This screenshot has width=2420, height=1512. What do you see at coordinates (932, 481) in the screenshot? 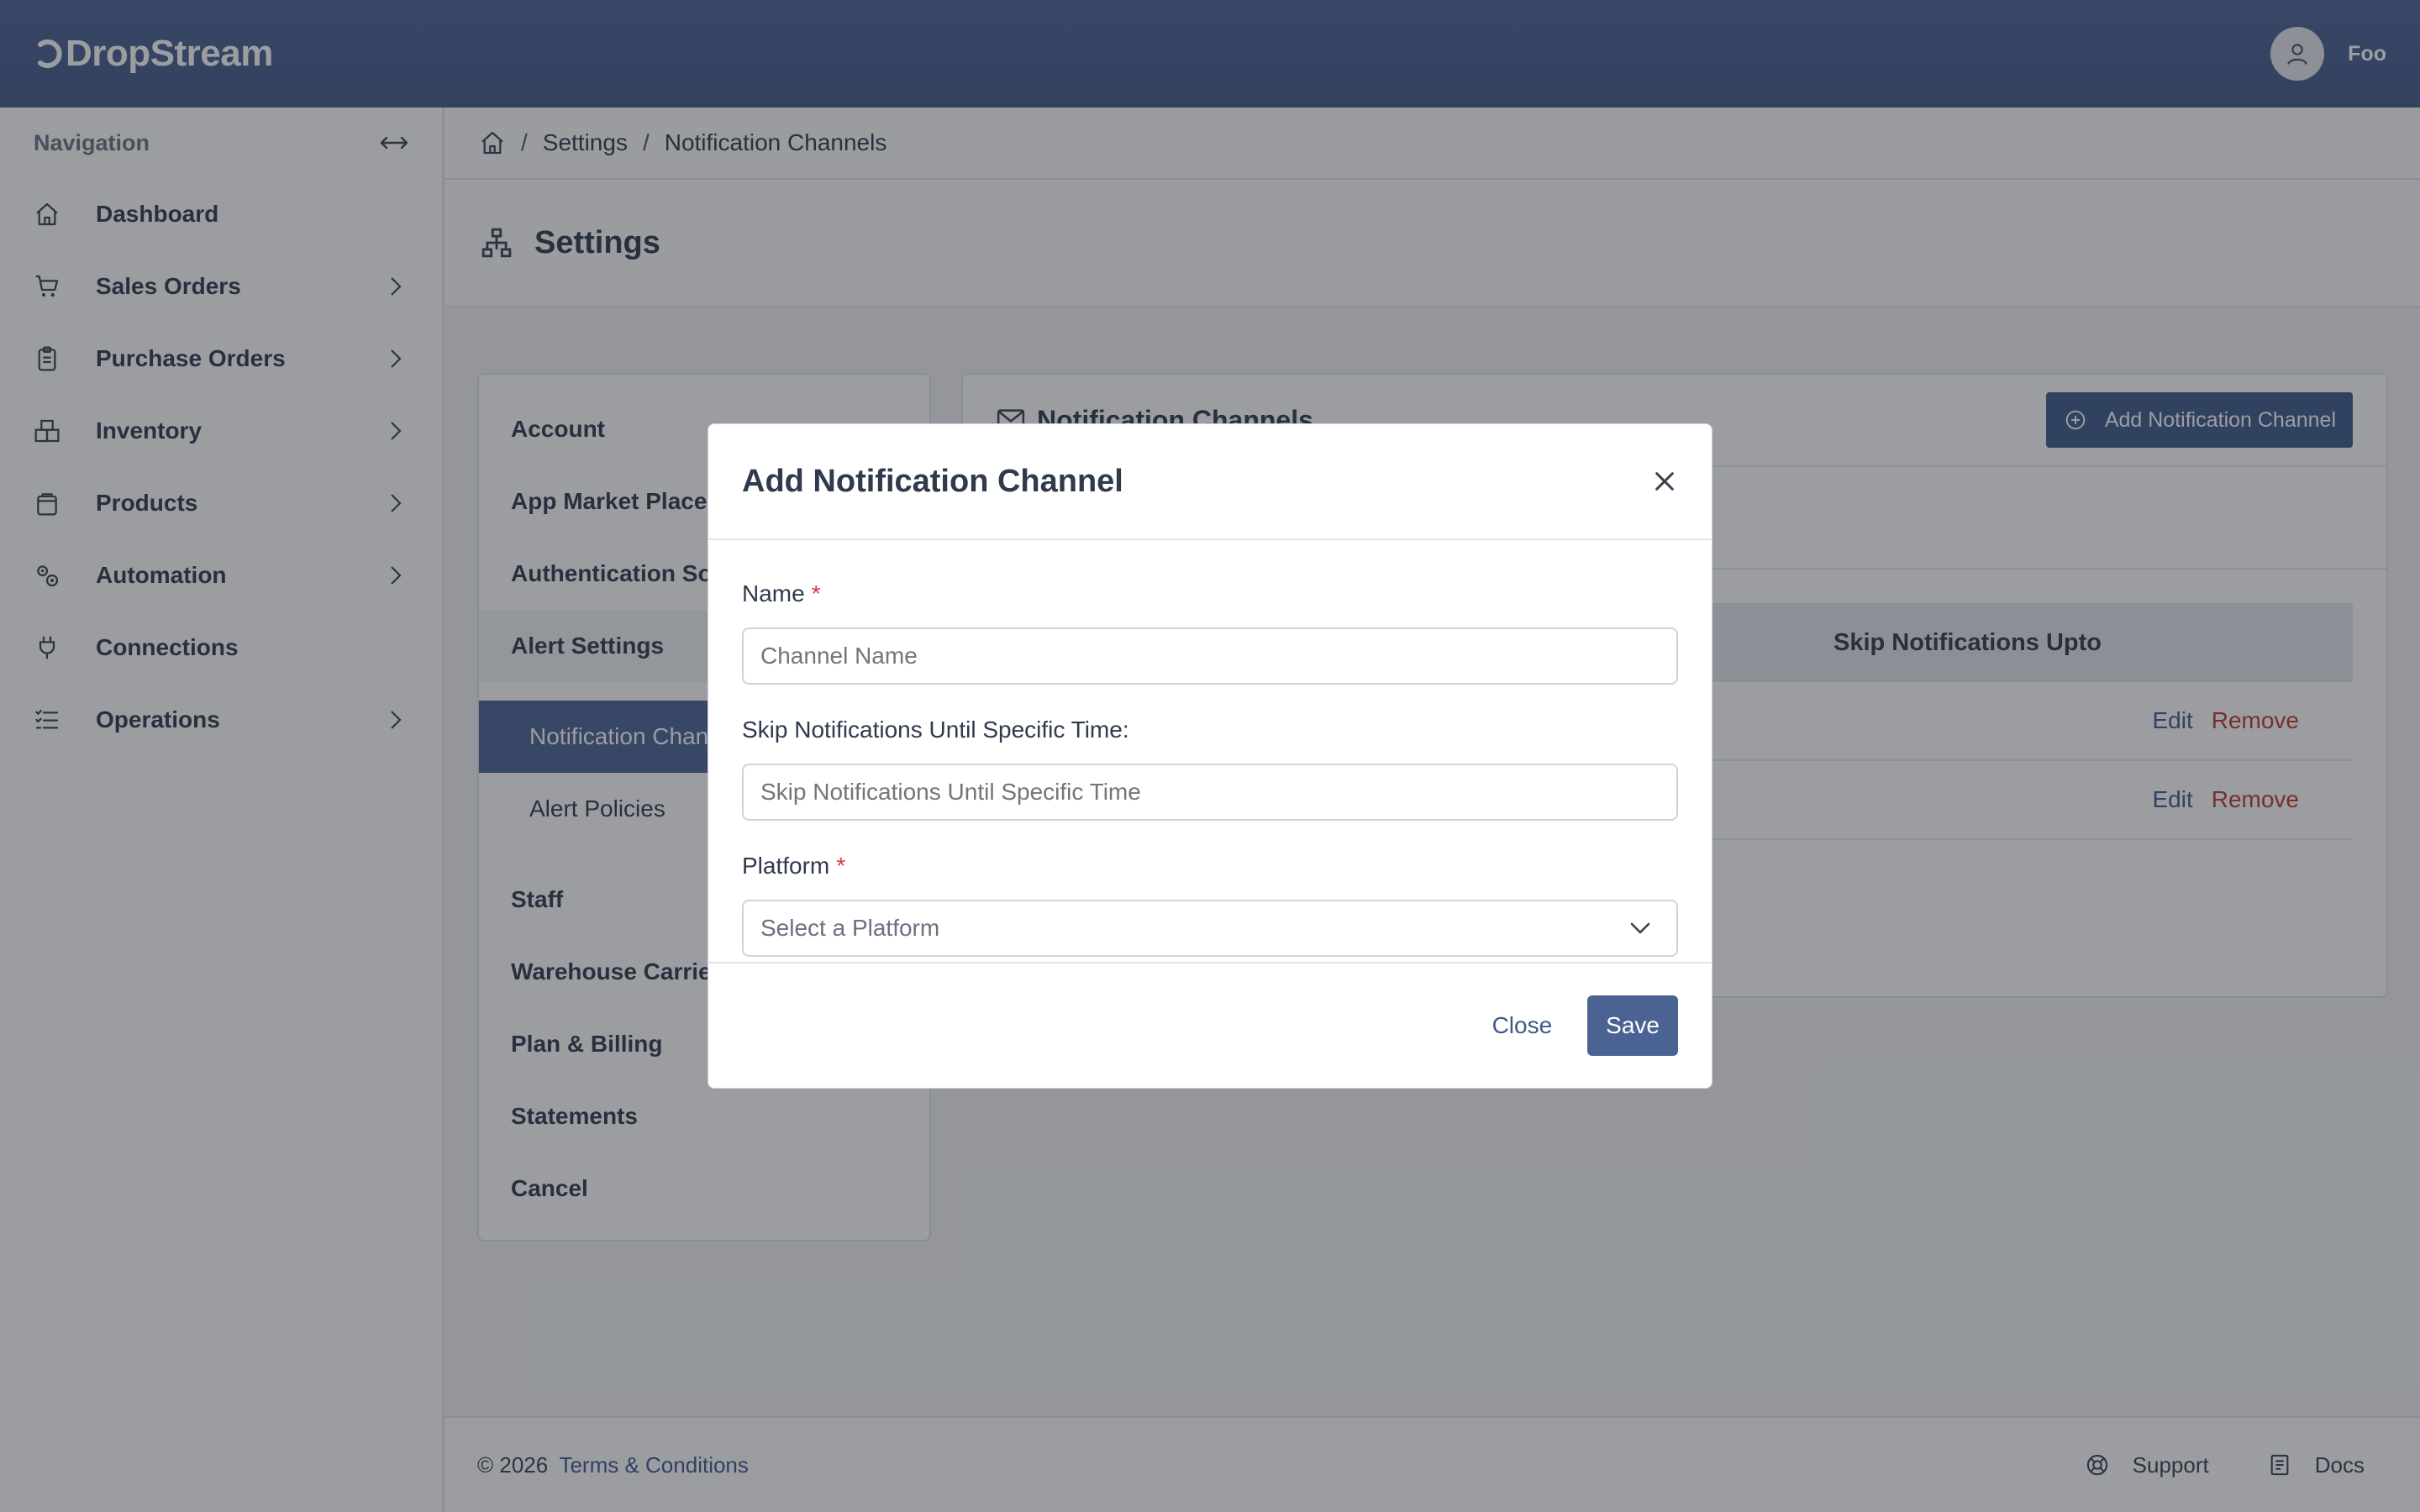
I see `modal-title: Add Notification Channel` at bounding box center [932, 481].